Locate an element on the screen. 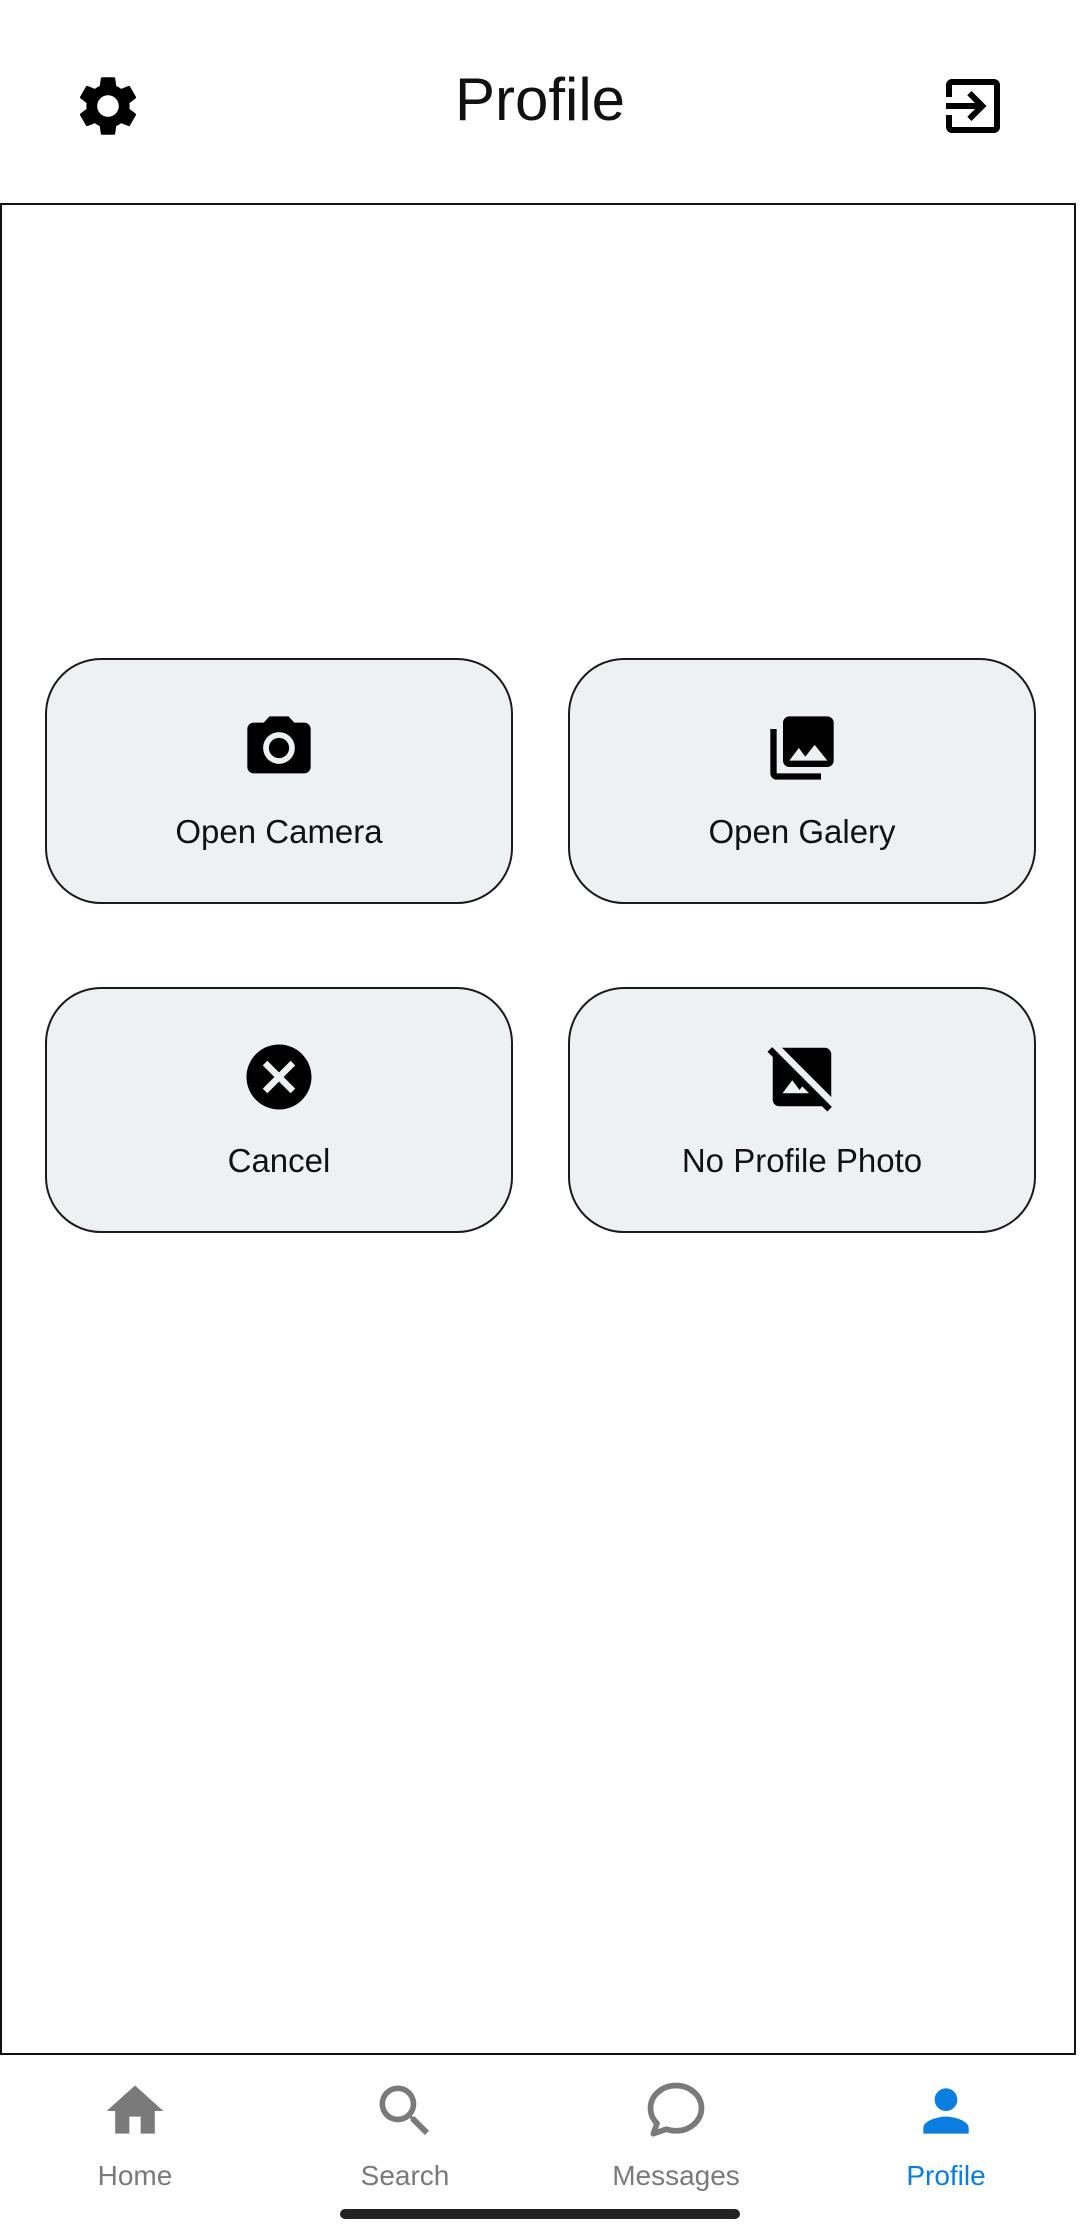 The width and height of the screenshot is (1080, 2236). cancel-button: Cancel is located at coordinates (279, 1110).